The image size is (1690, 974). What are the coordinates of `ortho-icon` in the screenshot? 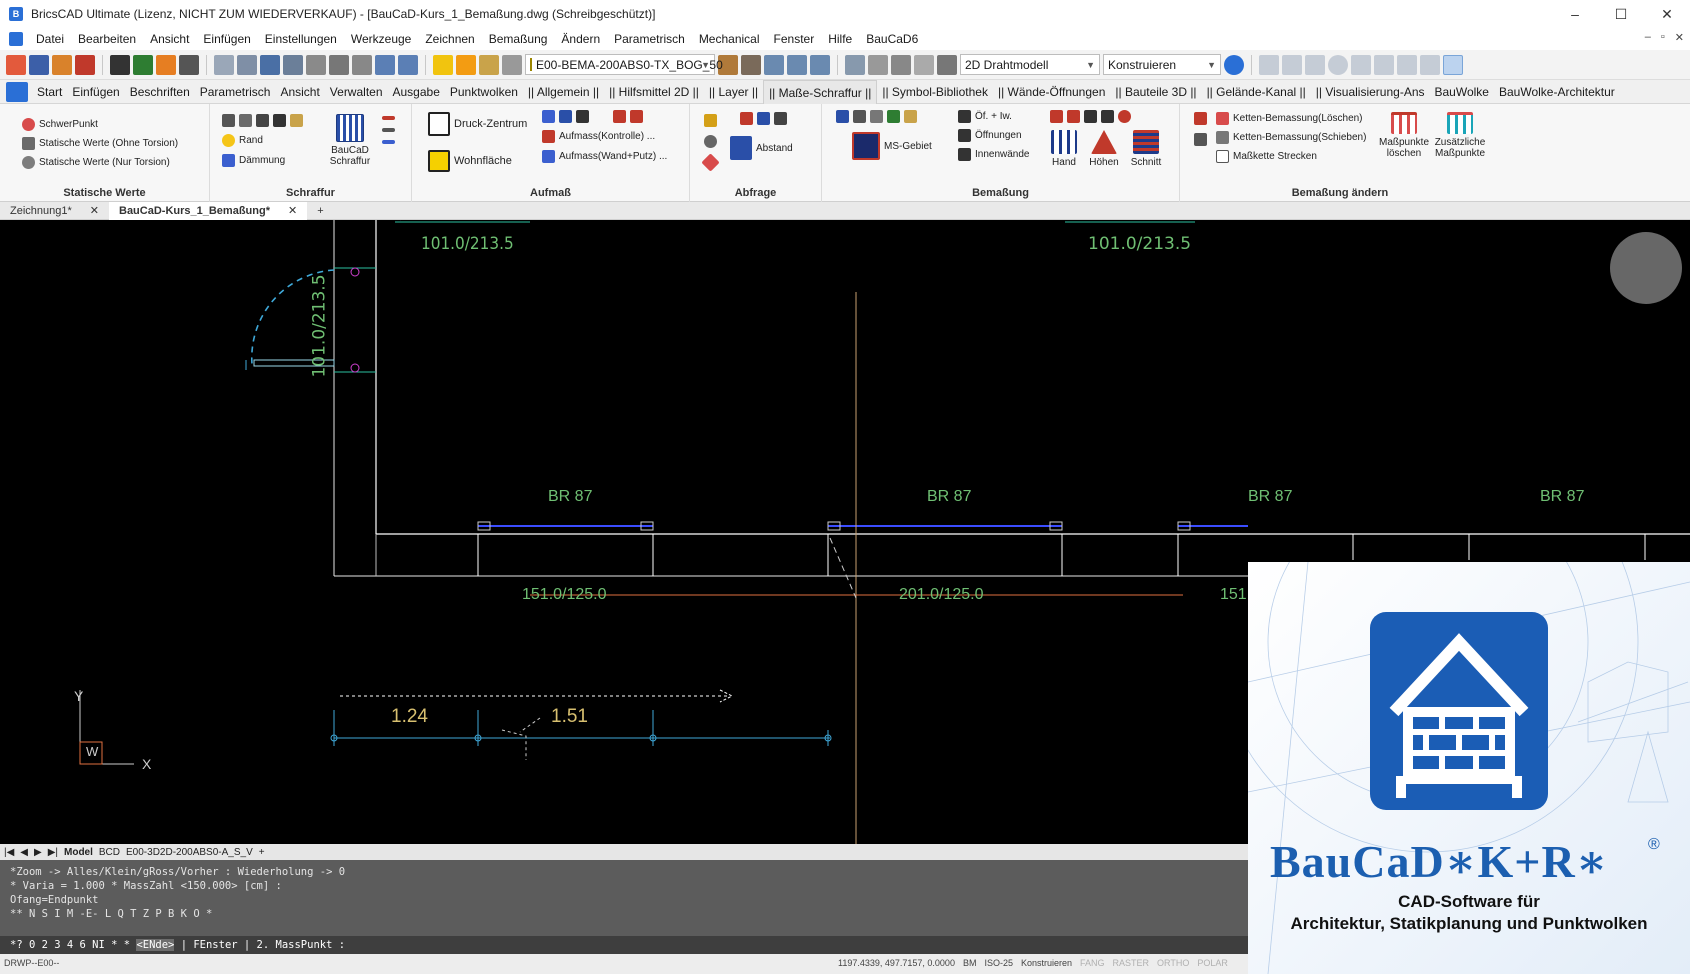 It's located at (120, 64).